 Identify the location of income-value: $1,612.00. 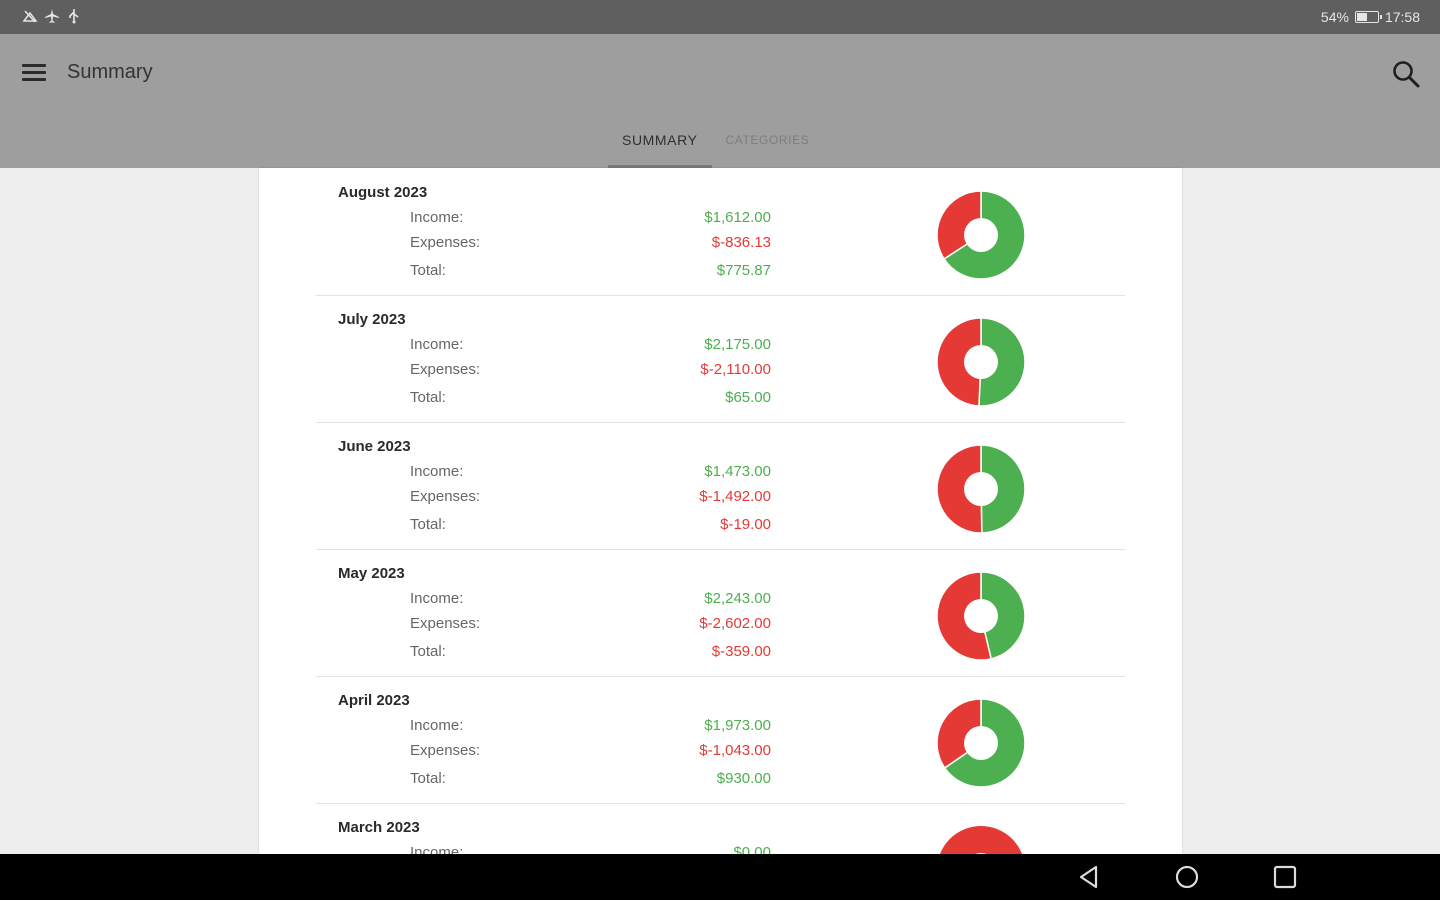
(737, 217).